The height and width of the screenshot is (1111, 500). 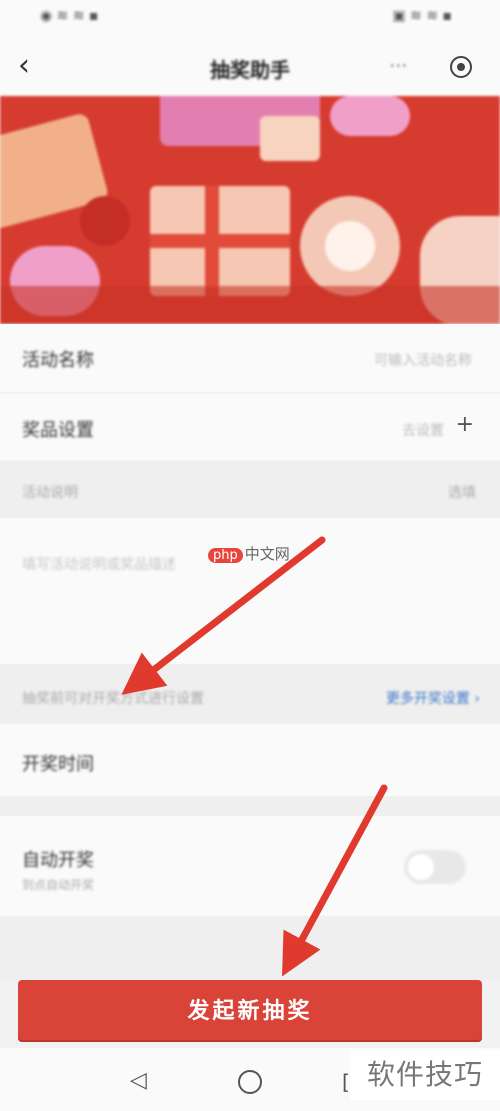 What do you see at coordinates (113, 699) in the screenshot?
I see `settings-hint-text: 抽奖前可对开奖方式进行设置` at bounding box center [113, 699].